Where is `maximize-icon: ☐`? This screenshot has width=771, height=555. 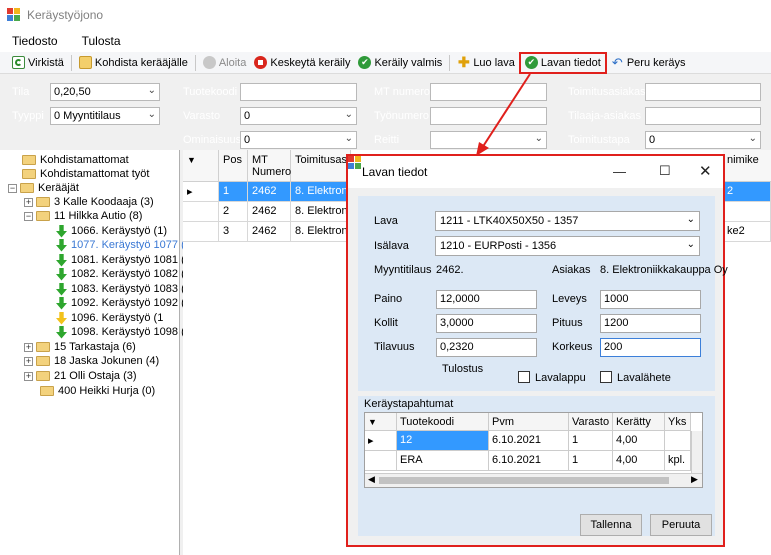
maximize-icon: ☐ is located at coordinates (665, 171).